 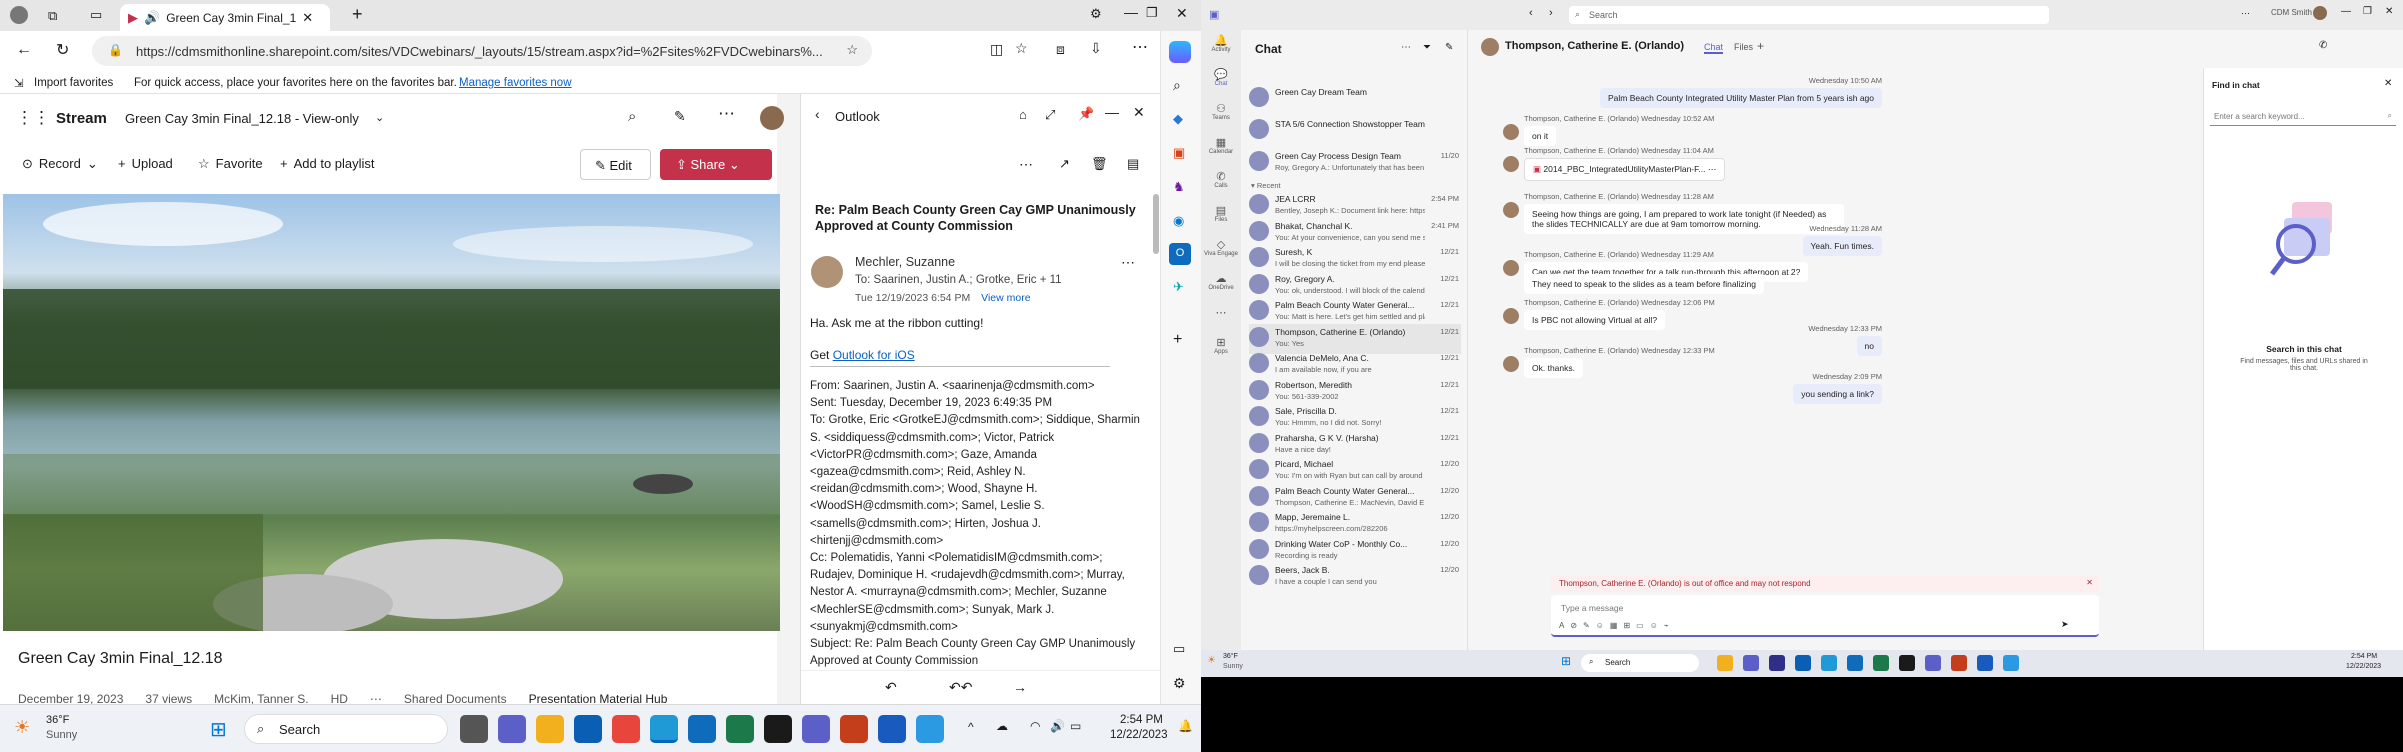 What do you see at coordinates (971, 727) in the screenshot?
I see `chevron-up-icon: ^` at bounding box center [971, 727].